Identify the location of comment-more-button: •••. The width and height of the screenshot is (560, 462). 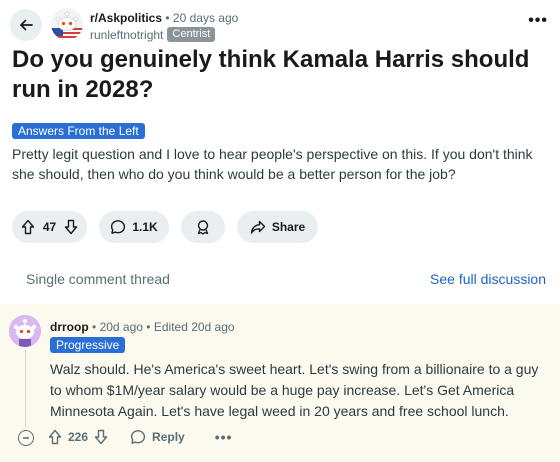
(224, 437).